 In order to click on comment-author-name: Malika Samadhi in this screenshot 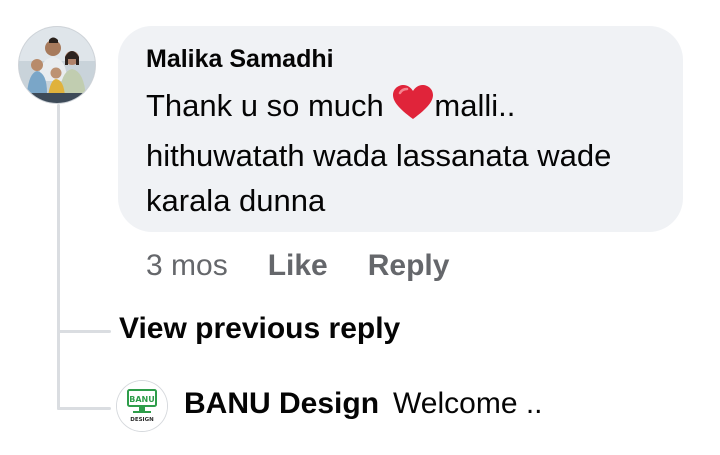, I will do `click(240, 59)`.